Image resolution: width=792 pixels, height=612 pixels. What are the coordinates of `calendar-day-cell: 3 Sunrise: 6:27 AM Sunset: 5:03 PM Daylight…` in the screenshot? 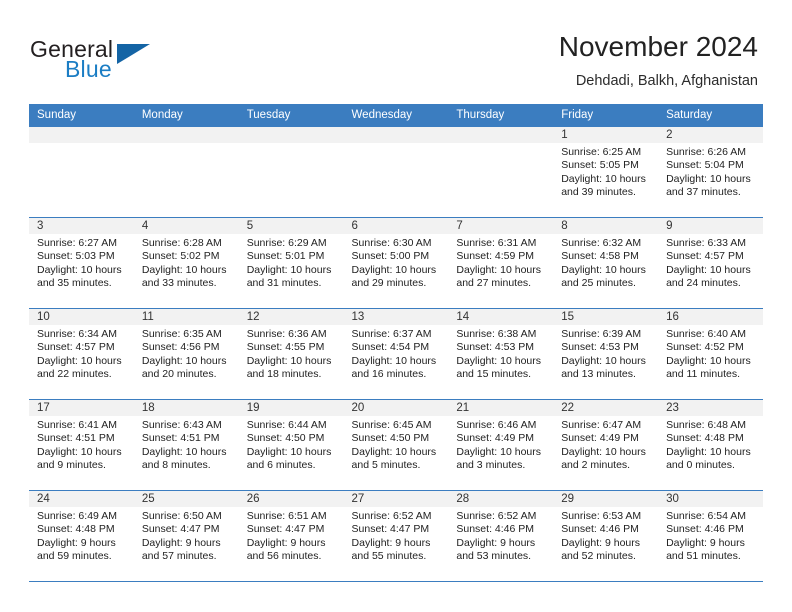 It's located at (81, 263).